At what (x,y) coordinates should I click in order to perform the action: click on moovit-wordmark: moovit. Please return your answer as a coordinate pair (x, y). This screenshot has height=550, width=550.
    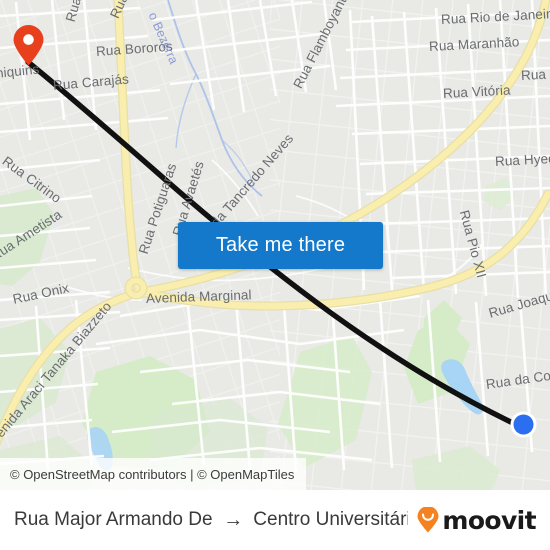
    Looking at the image, I should click on (489, 520).